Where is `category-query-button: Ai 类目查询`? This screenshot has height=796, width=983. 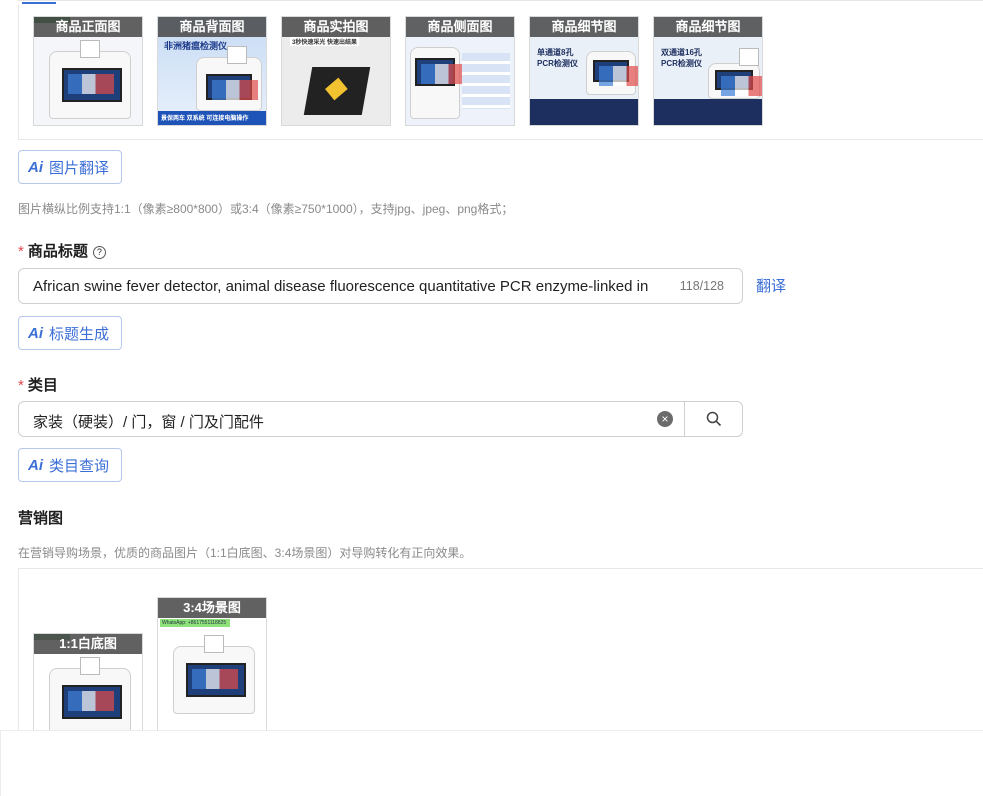 category-query-button: Ai 类目查询 is located at coordinates (70, 465).